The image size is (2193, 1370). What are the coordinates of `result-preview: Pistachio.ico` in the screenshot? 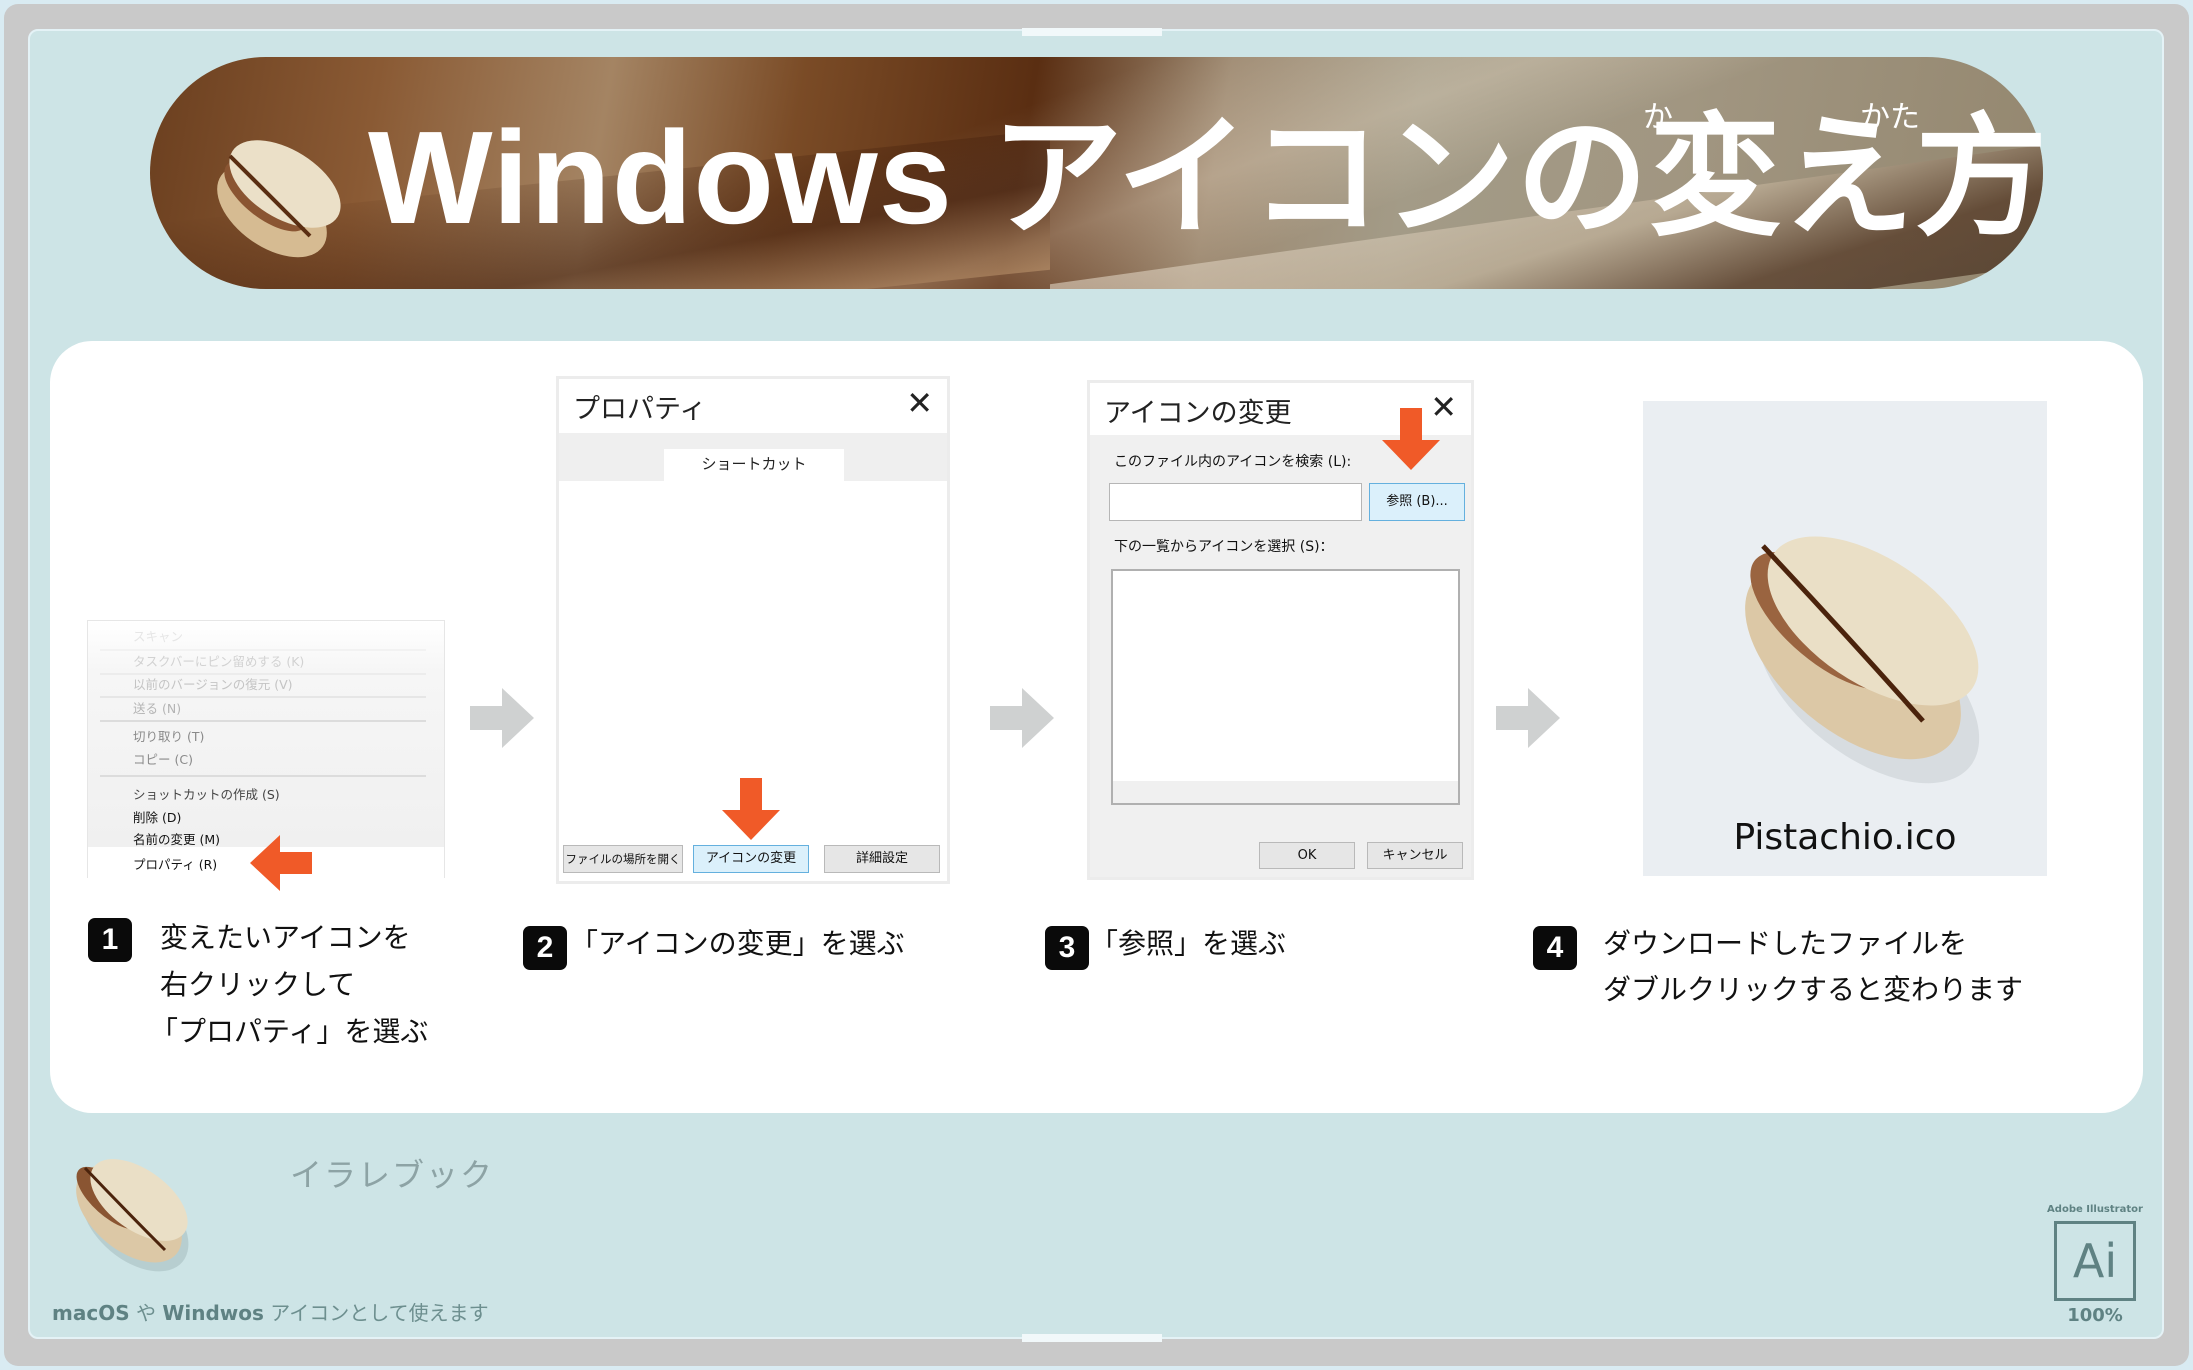 It's located at (1845, 638).